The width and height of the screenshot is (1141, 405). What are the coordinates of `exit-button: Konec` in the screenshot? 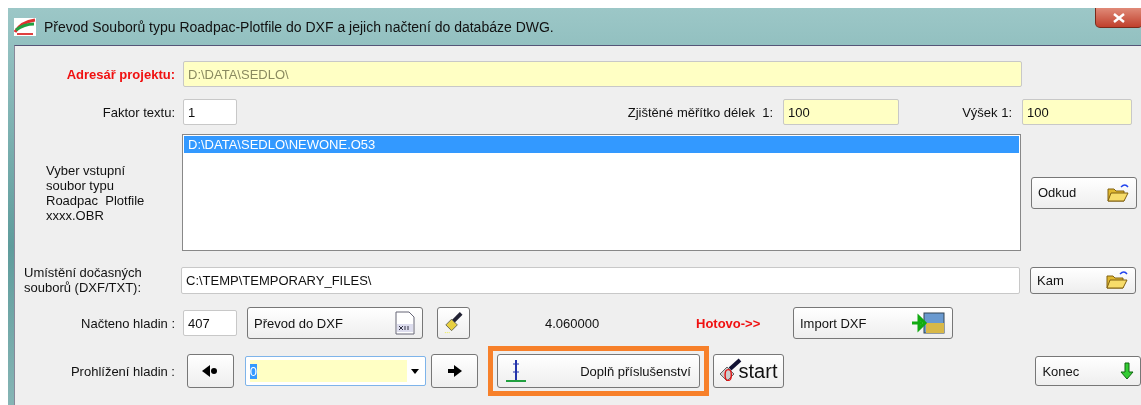 It's located at (1088, 371).